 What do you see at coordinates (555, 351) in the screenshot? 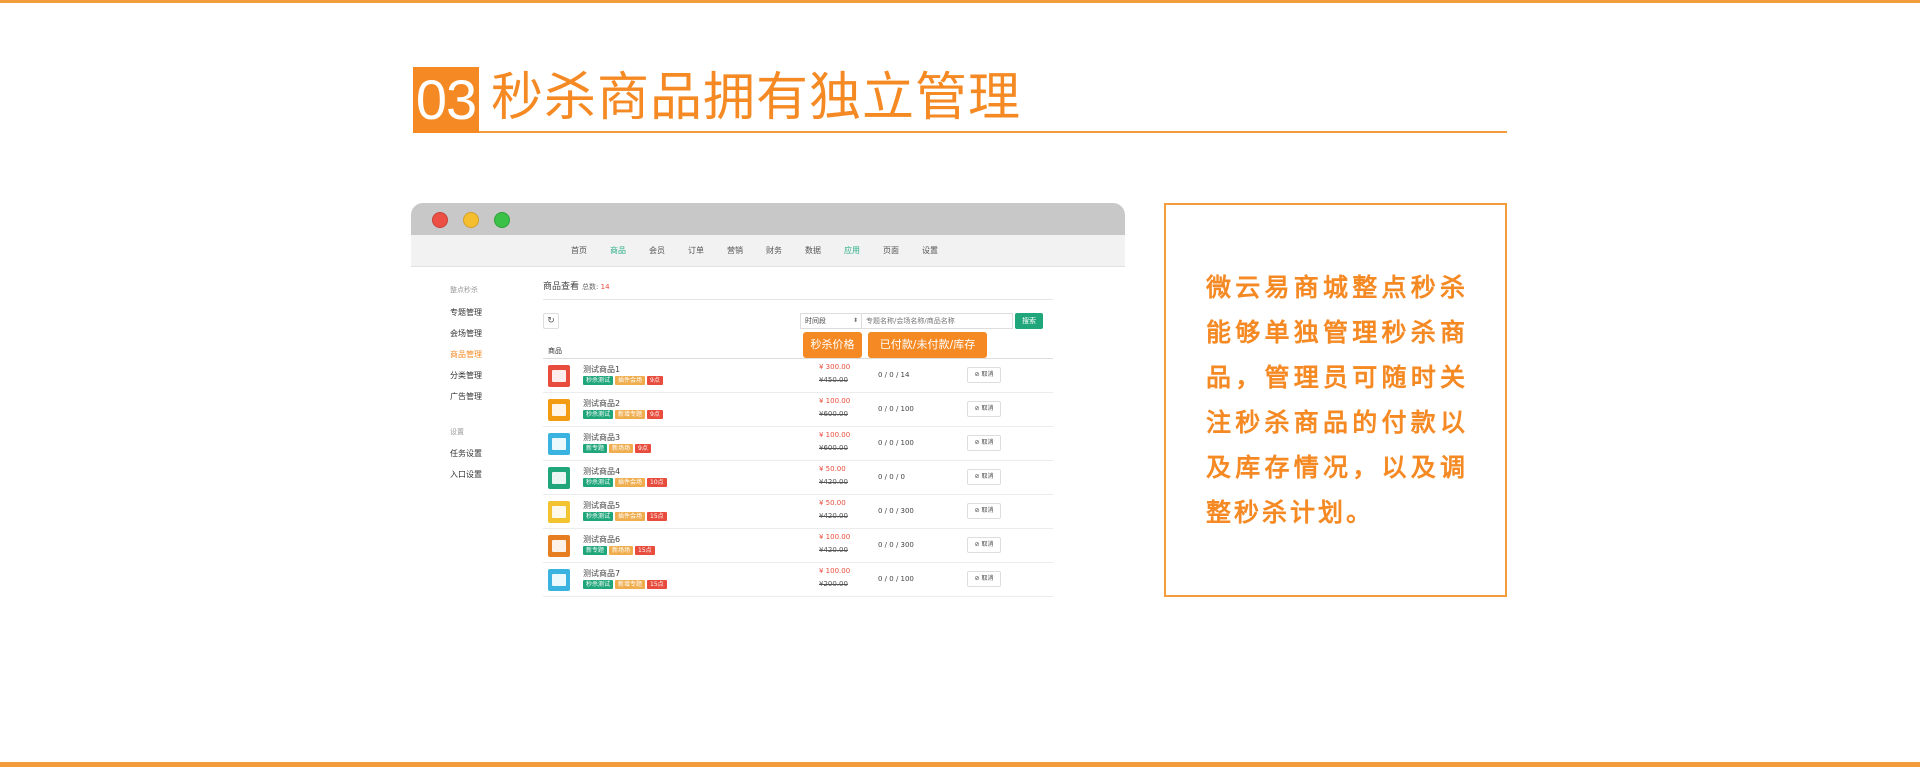
I see `column-header-product: 商品` at bounding box center [555, 351].